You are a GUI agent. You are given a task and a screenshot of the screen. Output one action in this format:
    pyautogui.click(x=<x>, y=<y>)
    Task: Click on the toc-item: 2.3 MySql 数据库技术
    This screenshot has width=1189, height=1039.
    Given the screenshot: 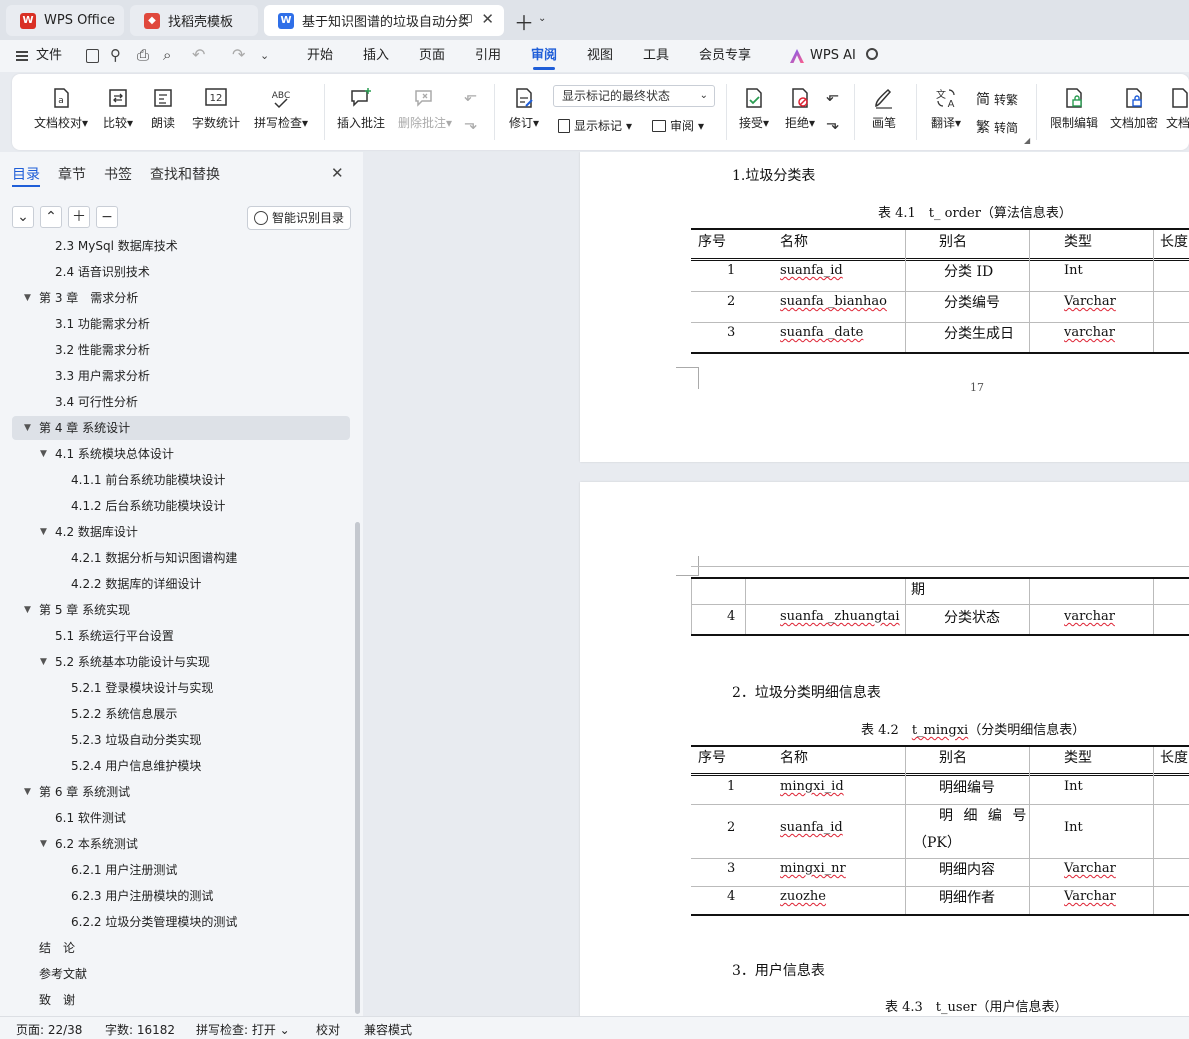 What is the action you would take?
    pyautogui.click(x=181, y=247)
    